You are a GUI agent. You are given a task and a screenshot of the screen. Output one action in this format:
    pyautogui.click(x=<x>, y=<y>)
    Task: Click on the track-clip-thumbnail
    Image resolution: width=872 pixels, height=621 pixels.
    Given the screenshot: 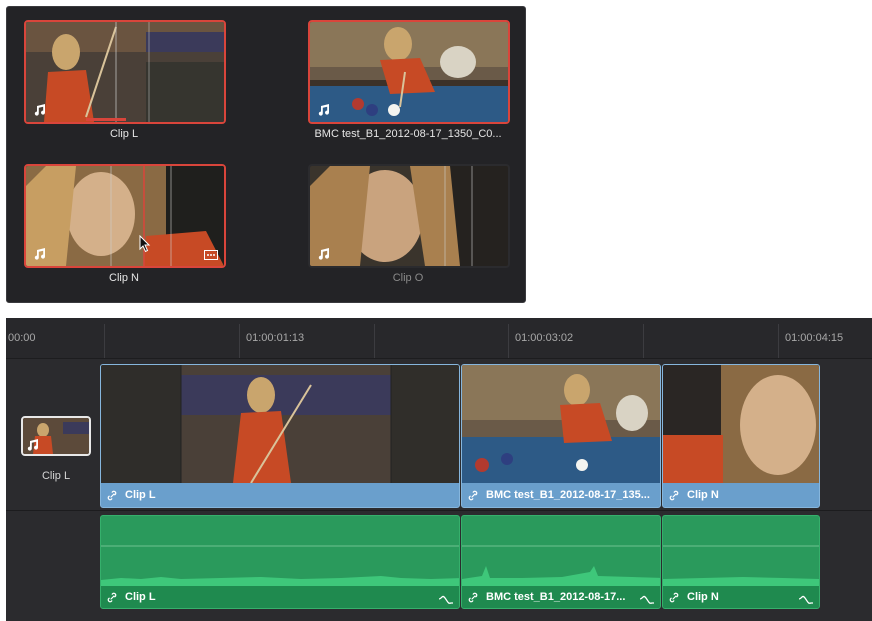 What is the action you would take?
    pyautogui.click(x=56, y=436)
    